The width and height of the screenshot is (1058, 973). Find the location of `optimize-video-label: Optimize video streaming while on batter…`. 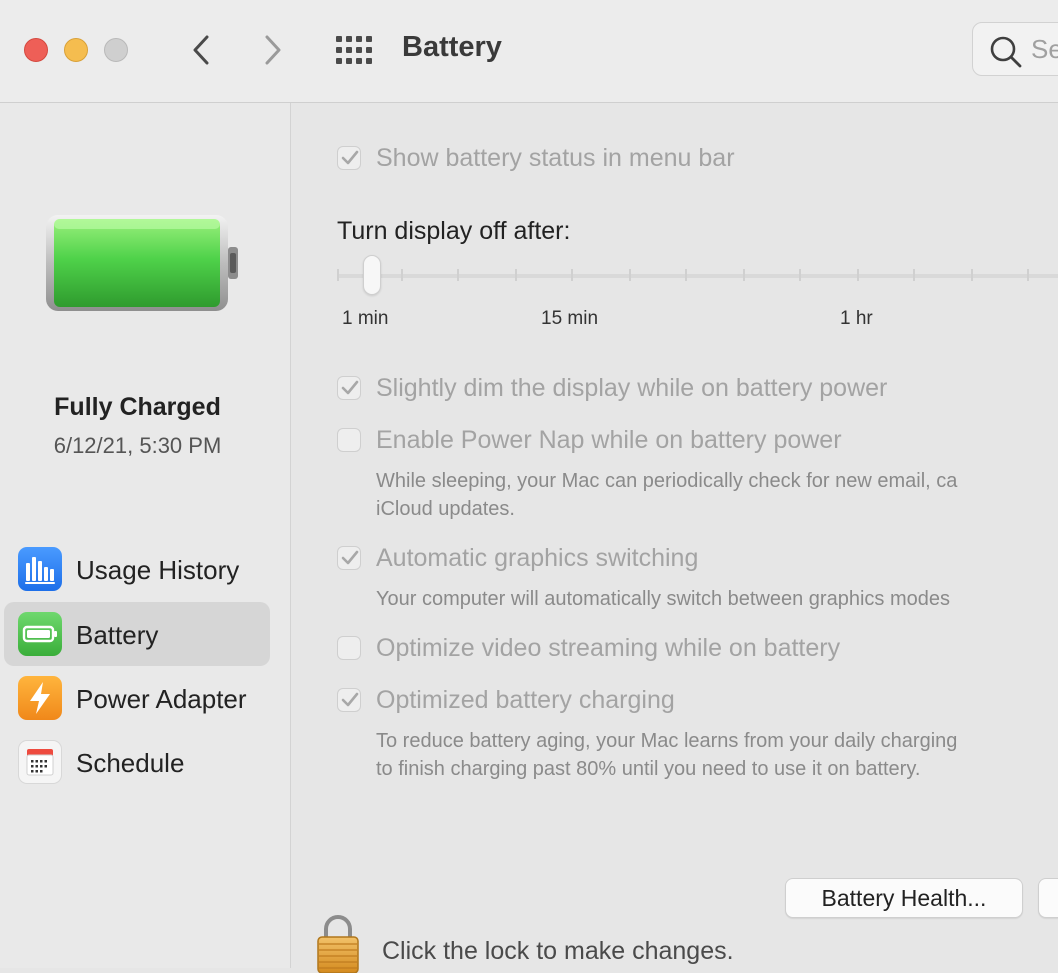

optimize-video-label: Optimize video streaming while on batter… is located at coordinates (608, 648).